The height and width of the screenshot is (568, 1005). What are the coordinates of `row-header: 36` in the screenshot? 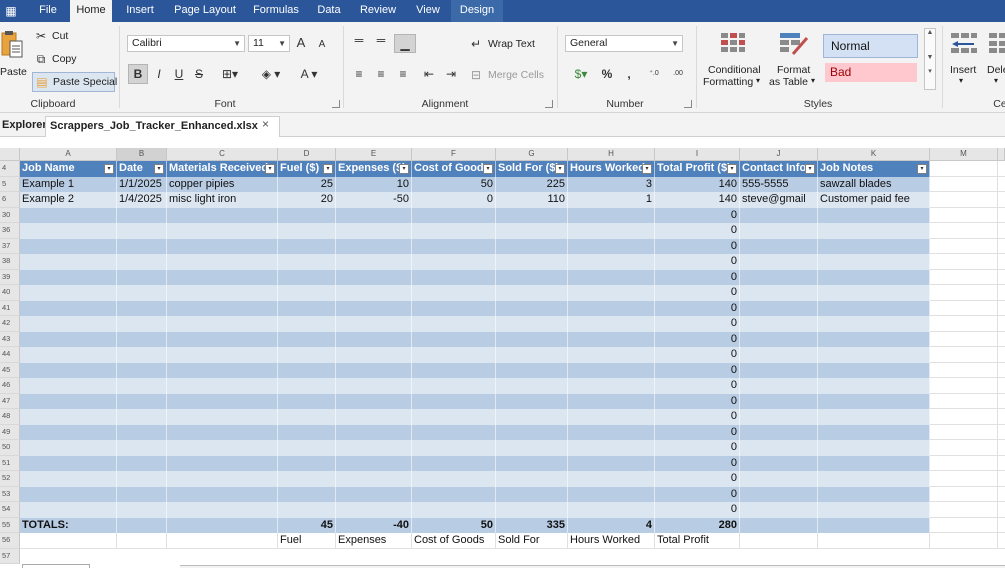 It's located at (10, 231).